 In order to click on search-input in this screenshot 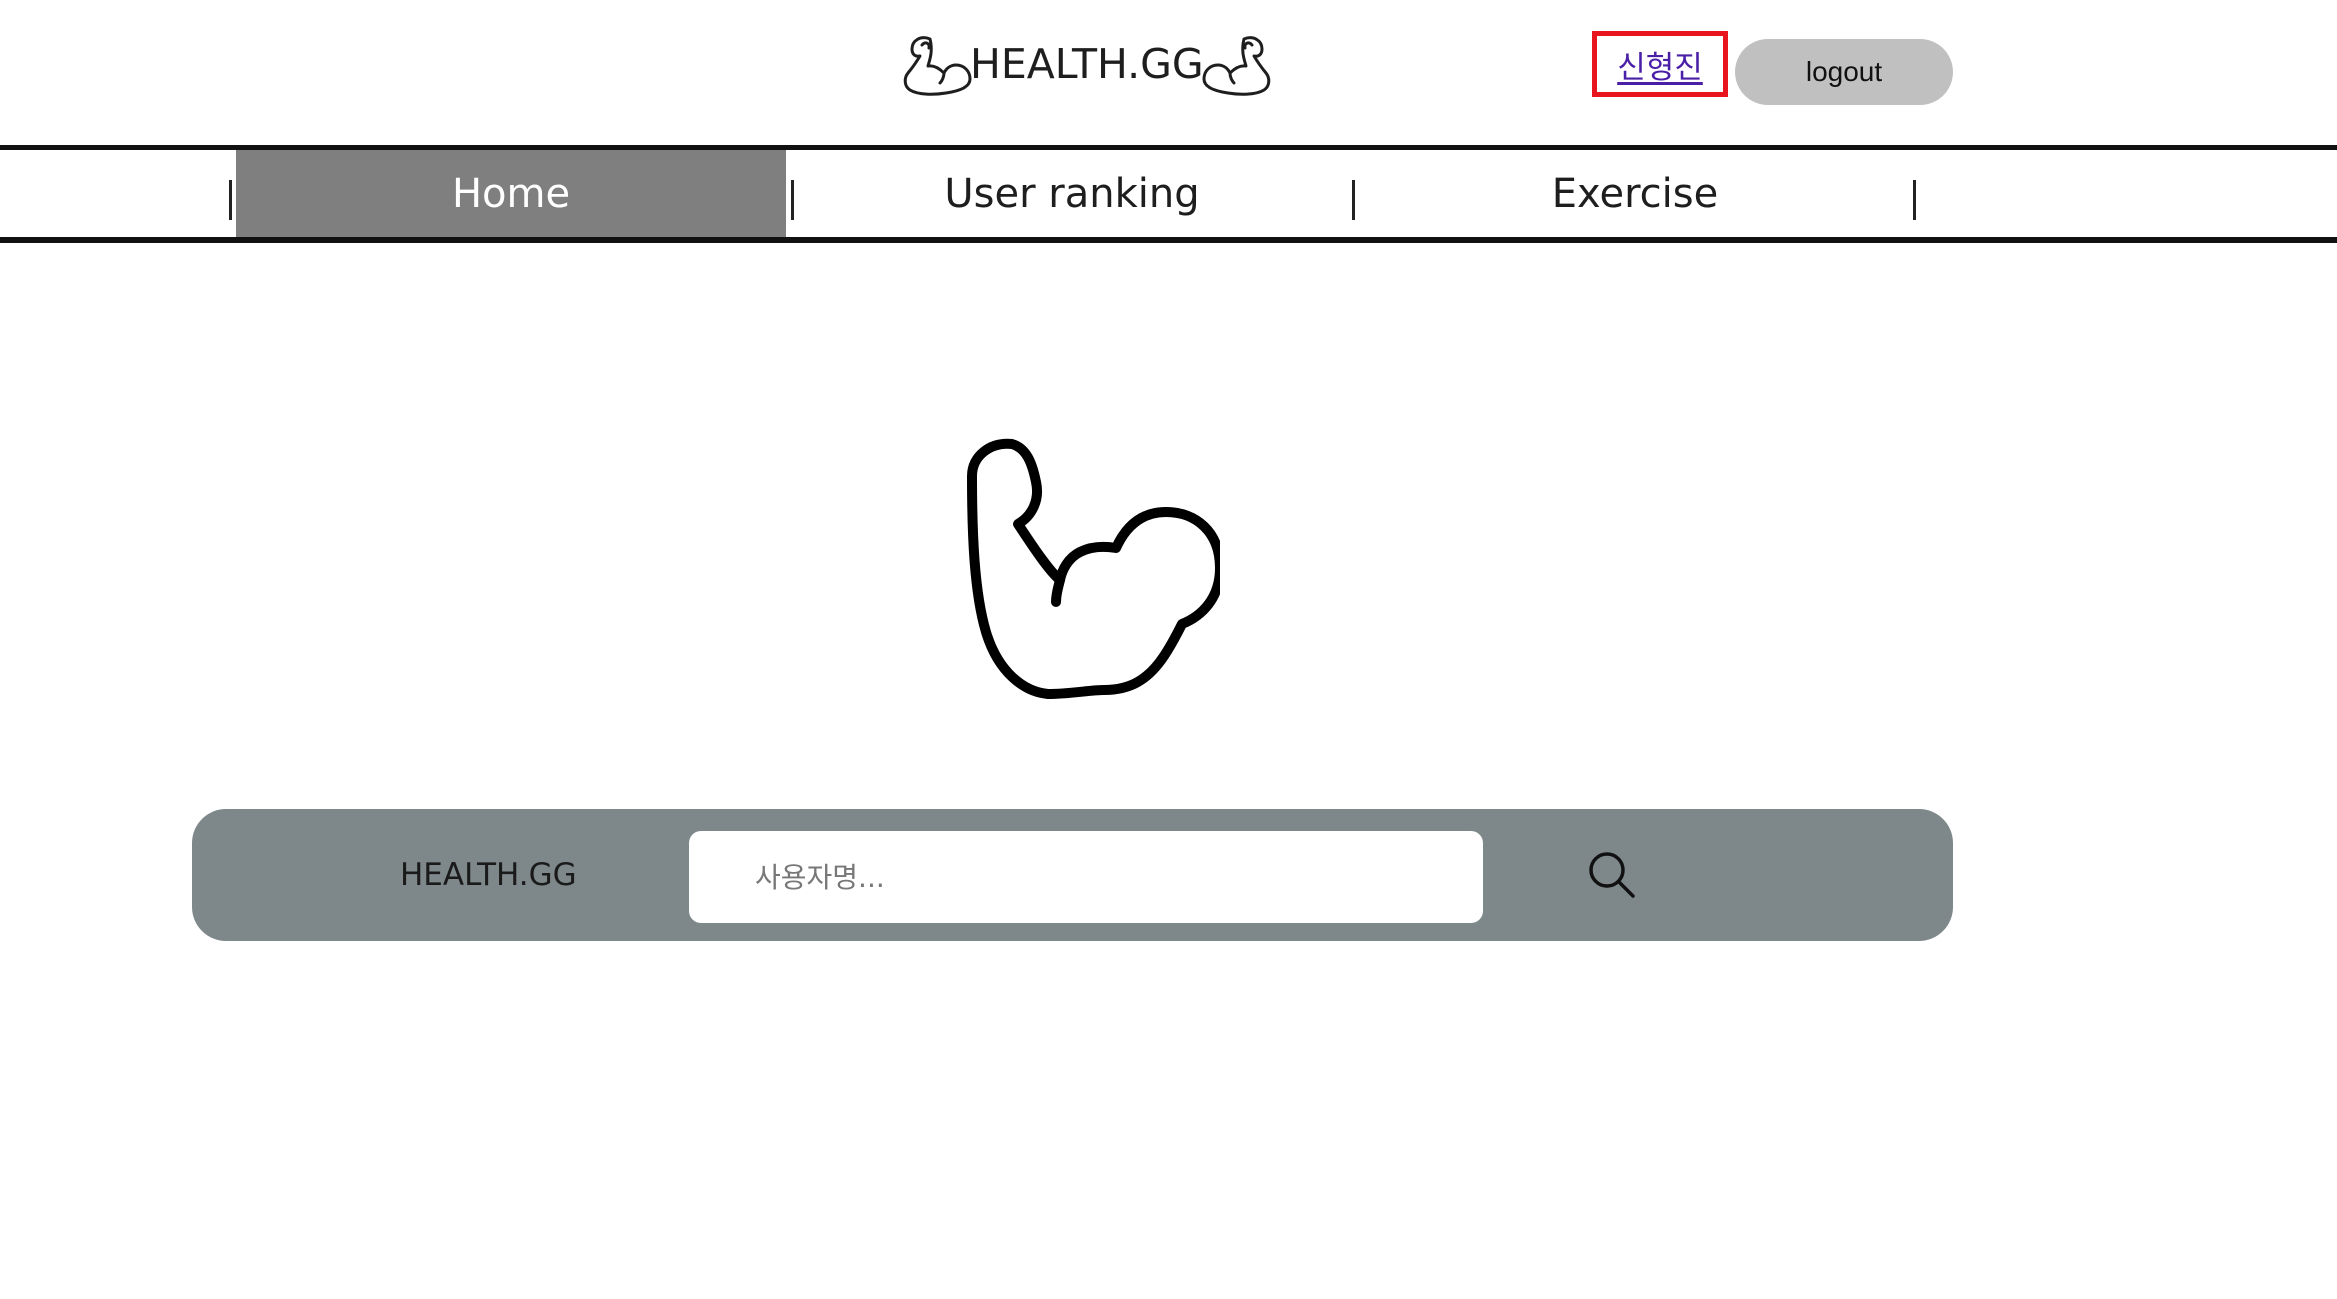, I will do `click(1086, 877)`.